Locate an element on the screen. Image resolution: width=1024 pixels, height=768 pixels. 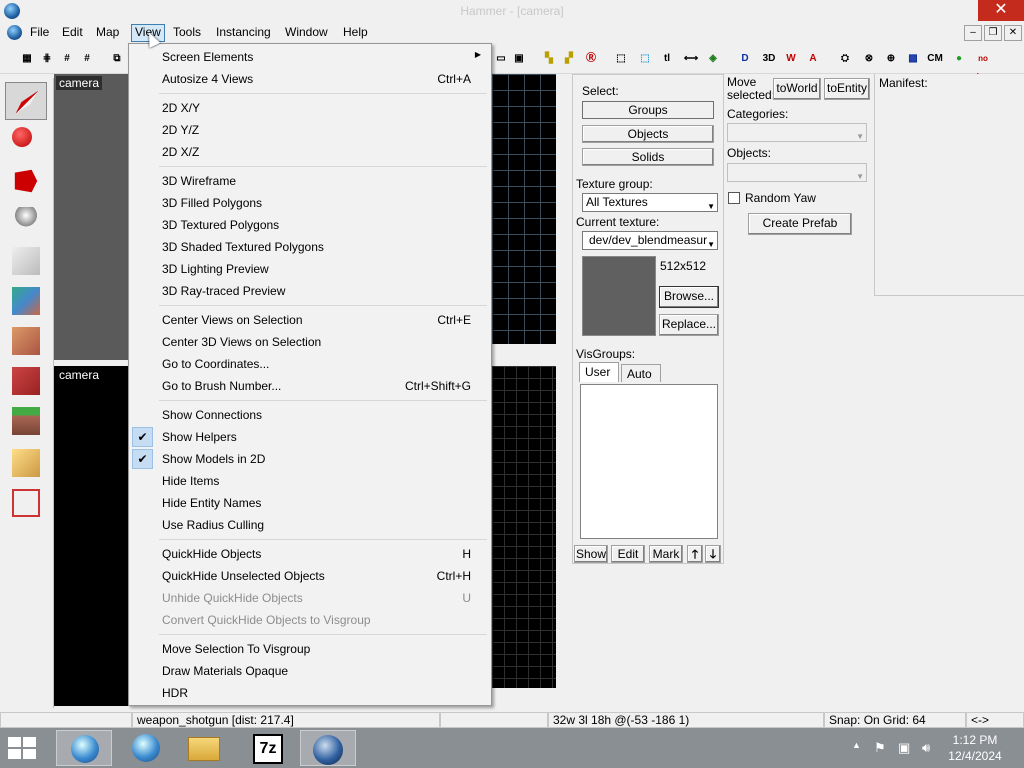
2d-viewport-bottom is located at coordinates (524, 527).